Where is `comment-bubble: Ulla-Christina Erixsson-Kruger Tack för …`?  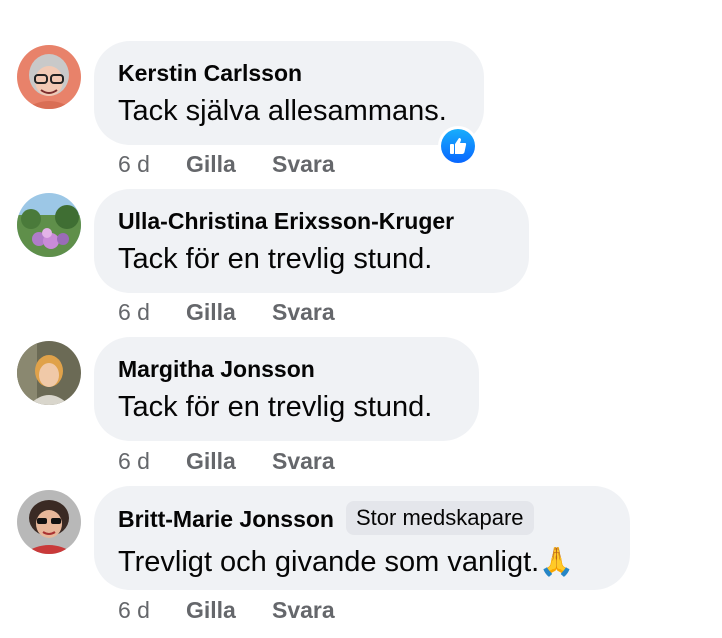 comment-bubble: Ulla-Christina Erixsson-Kruger Tack för … is located at coordinates (311, 241).